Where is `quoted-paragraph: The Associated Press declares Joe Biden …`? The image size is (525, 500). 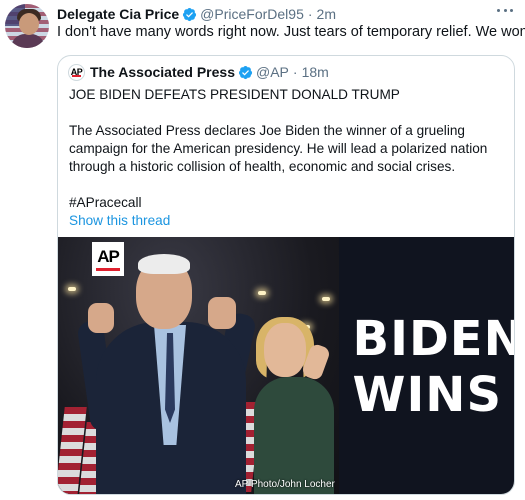 quoted-paragraph: The Associated Press declares Joe Biden … is located at coordinates (278, 148).